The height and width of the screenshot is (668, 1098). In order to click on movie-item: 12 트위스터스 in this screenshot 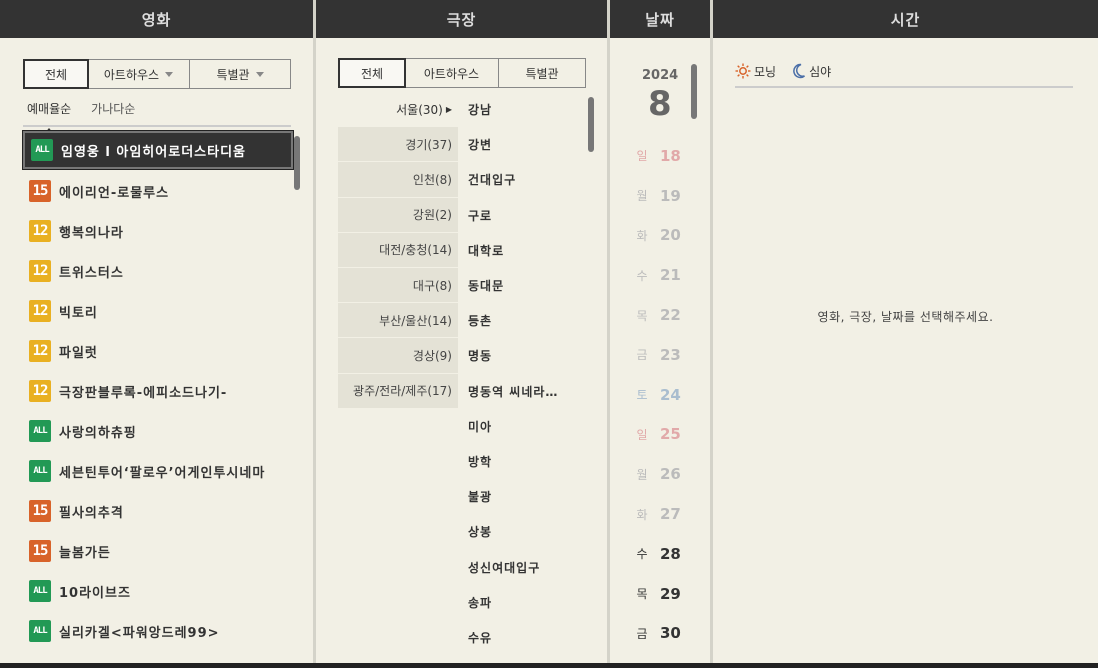, I will do `click(158, 271)`.